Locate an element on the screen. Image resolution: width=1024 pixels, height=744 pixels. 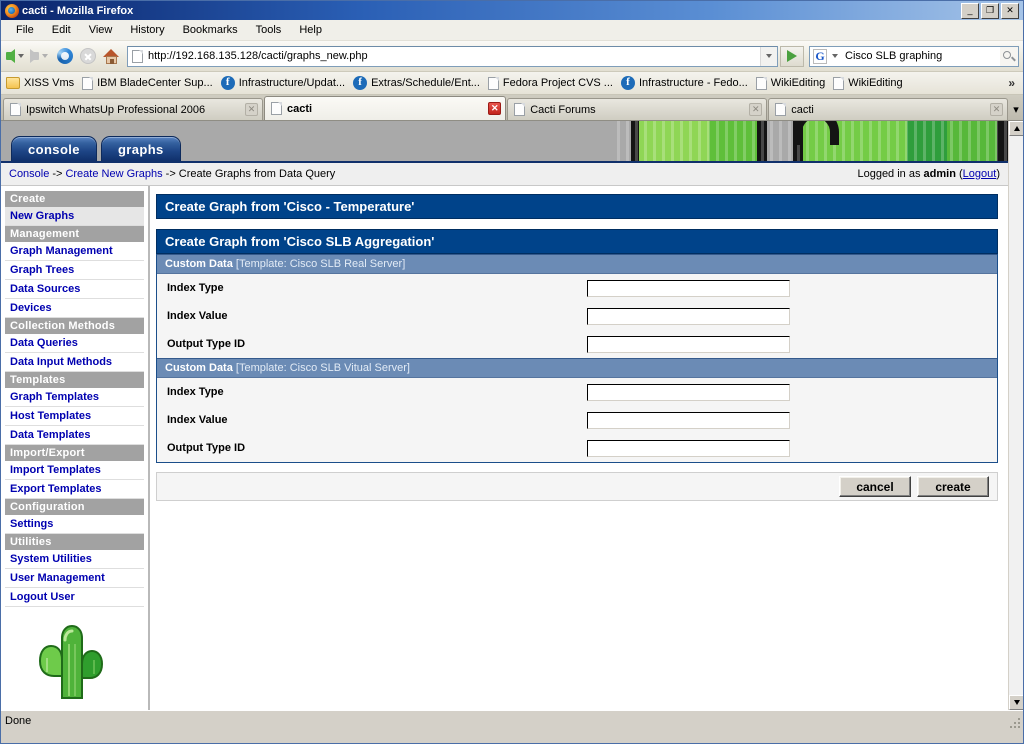
menu-bookmarks: Bookmarks is located at coordinates (210, 30).